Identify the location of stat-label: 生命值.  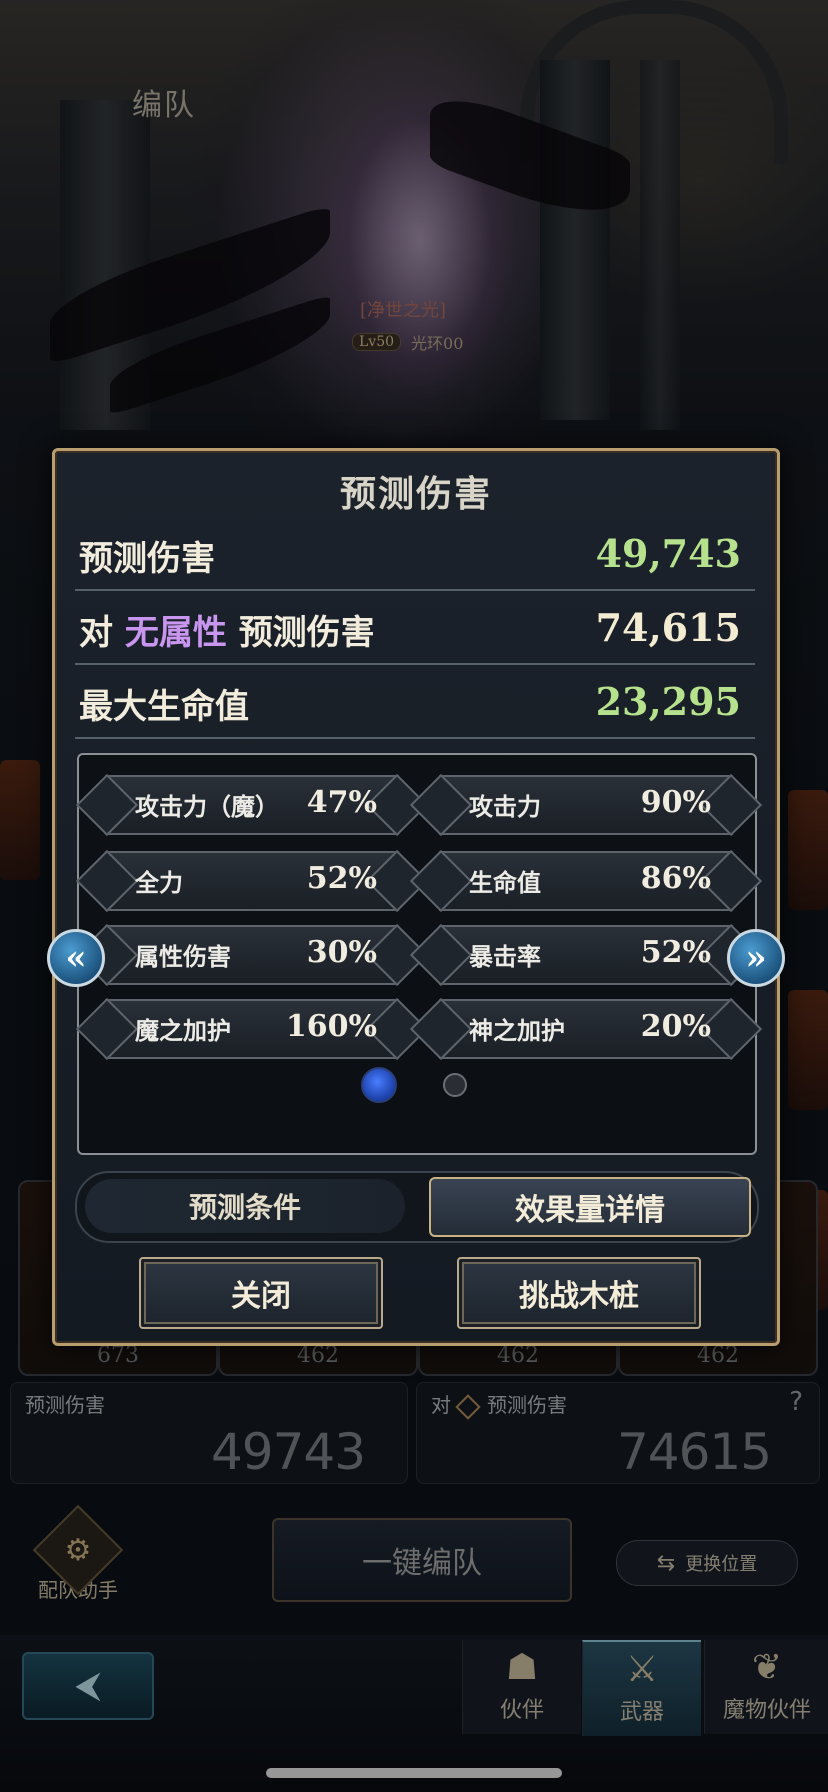
(505, 883).